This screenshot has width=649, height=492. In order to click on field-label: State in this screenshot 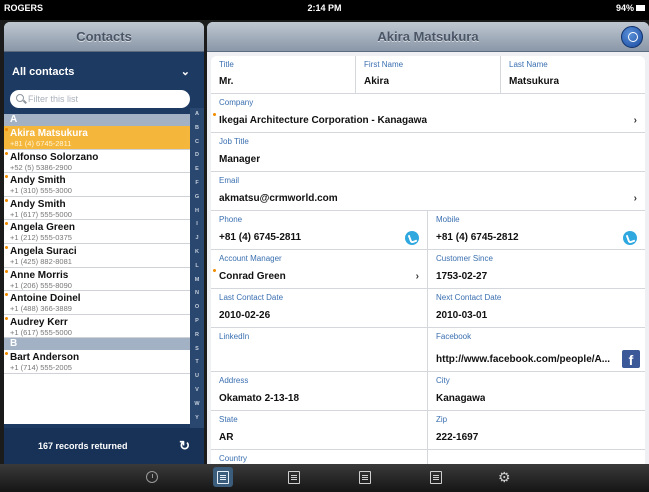, I will do `click(228, 419)`.